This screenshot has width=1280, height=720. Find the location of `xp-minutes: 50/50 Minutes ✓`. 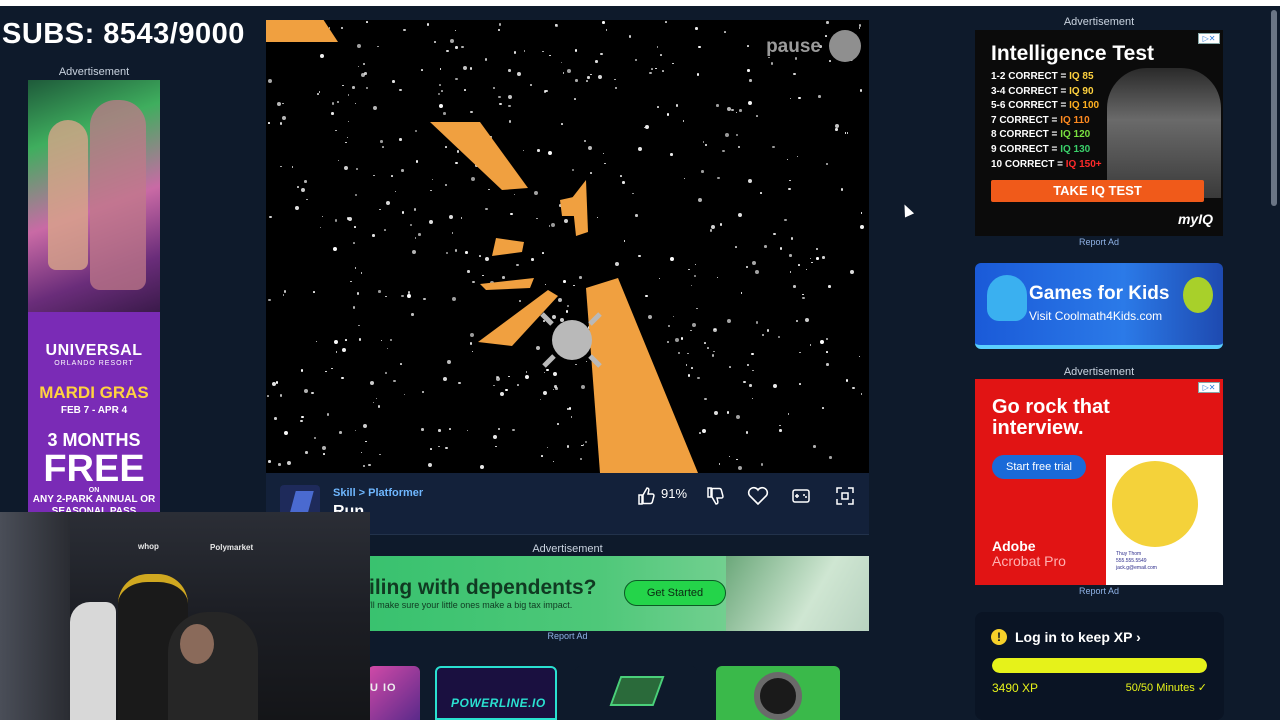

xp-minutes: 50/50 Minutes ✓ is located at coordinates (1166, 688).